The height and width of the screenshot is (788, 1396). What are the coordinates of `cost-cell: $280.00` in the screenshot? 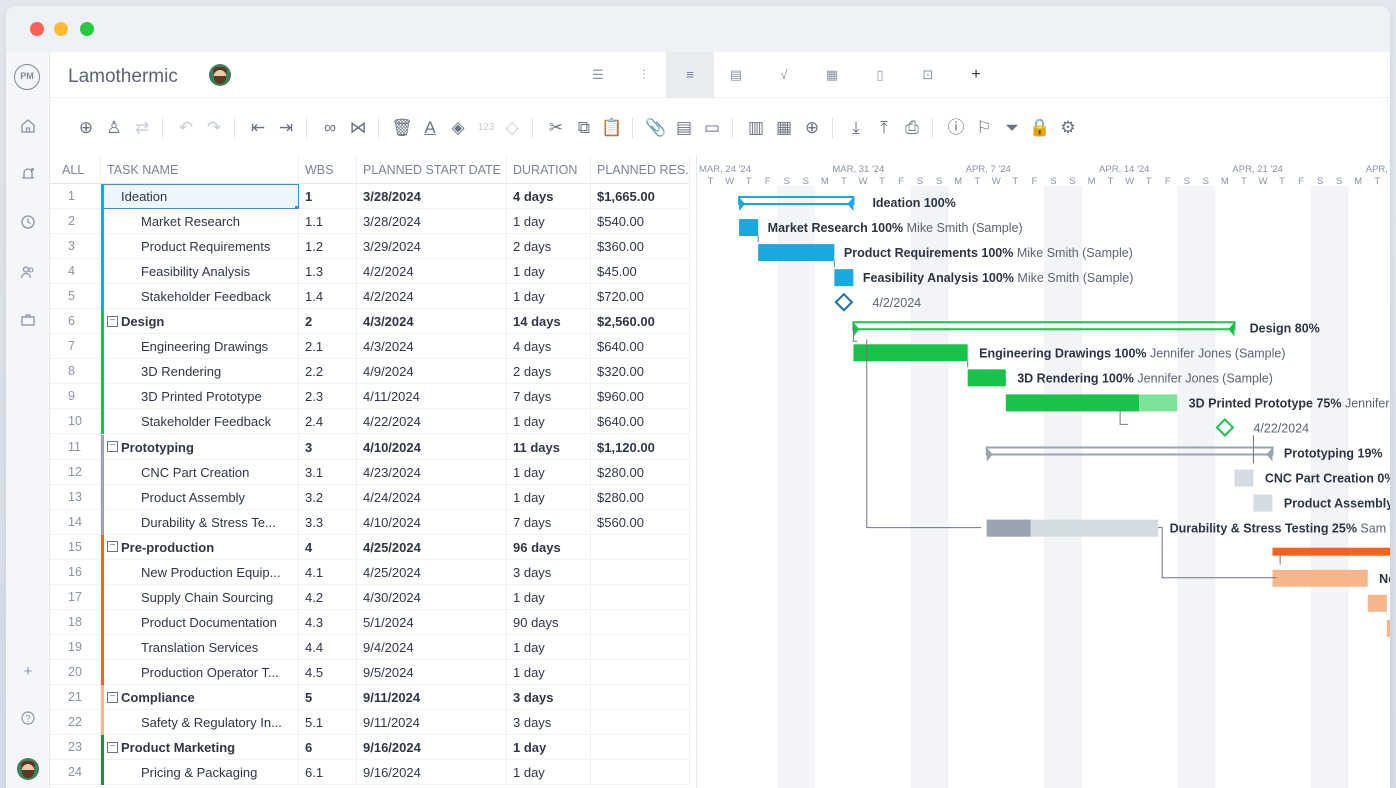 It's located at (640, 497).